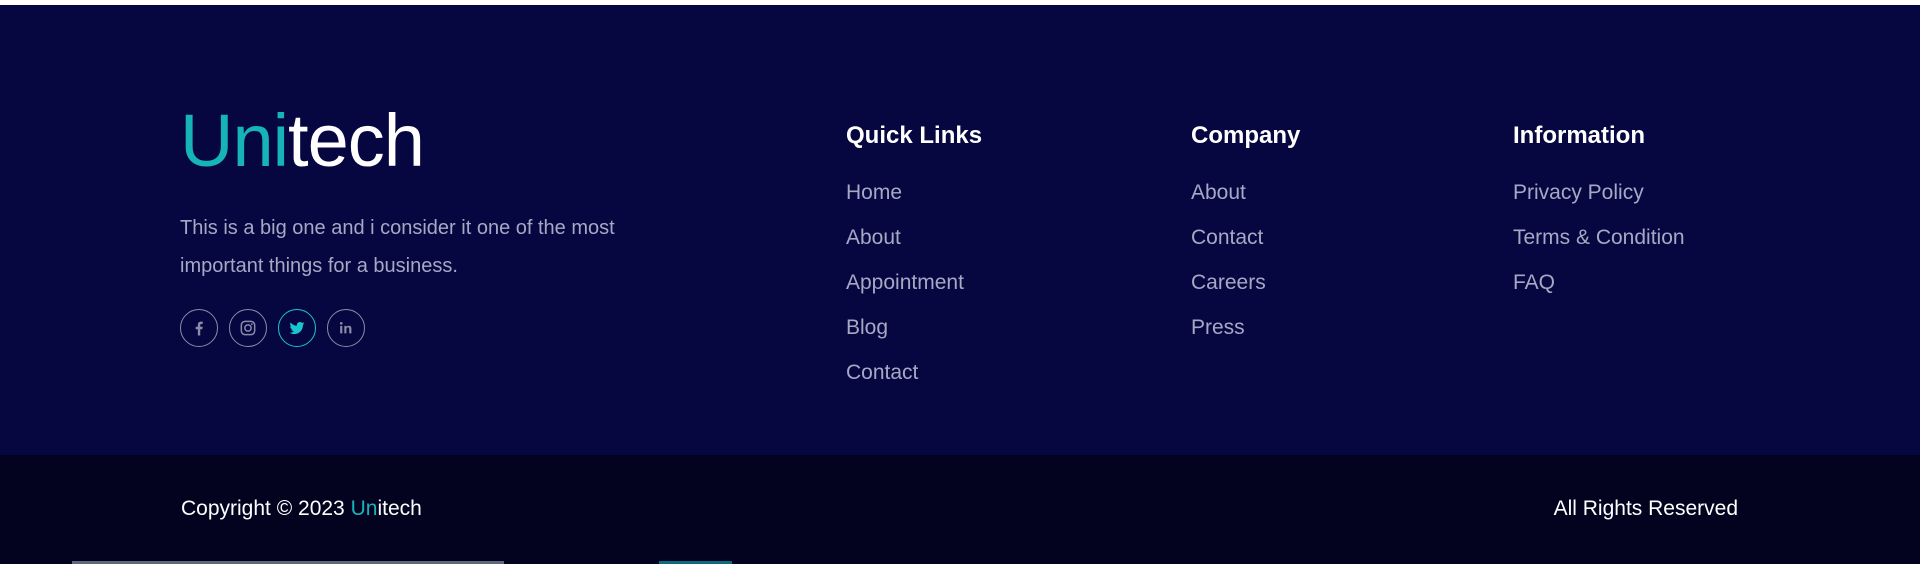  I want to click on quick-link-contact: Contact, so click(914, 372).